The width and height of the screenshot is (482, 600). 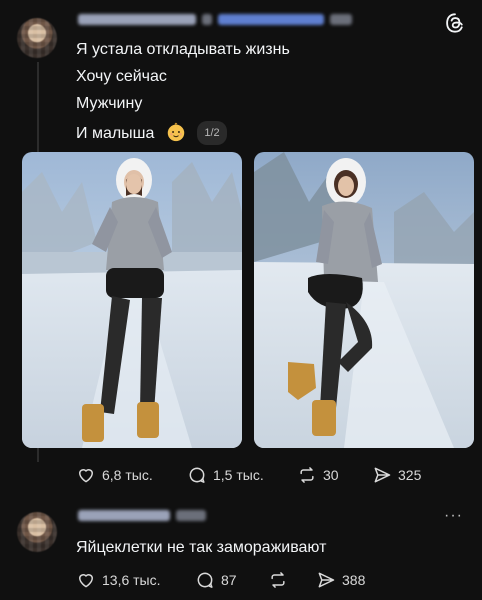 What do you see at coordinates (131, 580) in the screenshot?
I see `reply-like-count: 13,6 тыс.` at bounding box center [131, 580].